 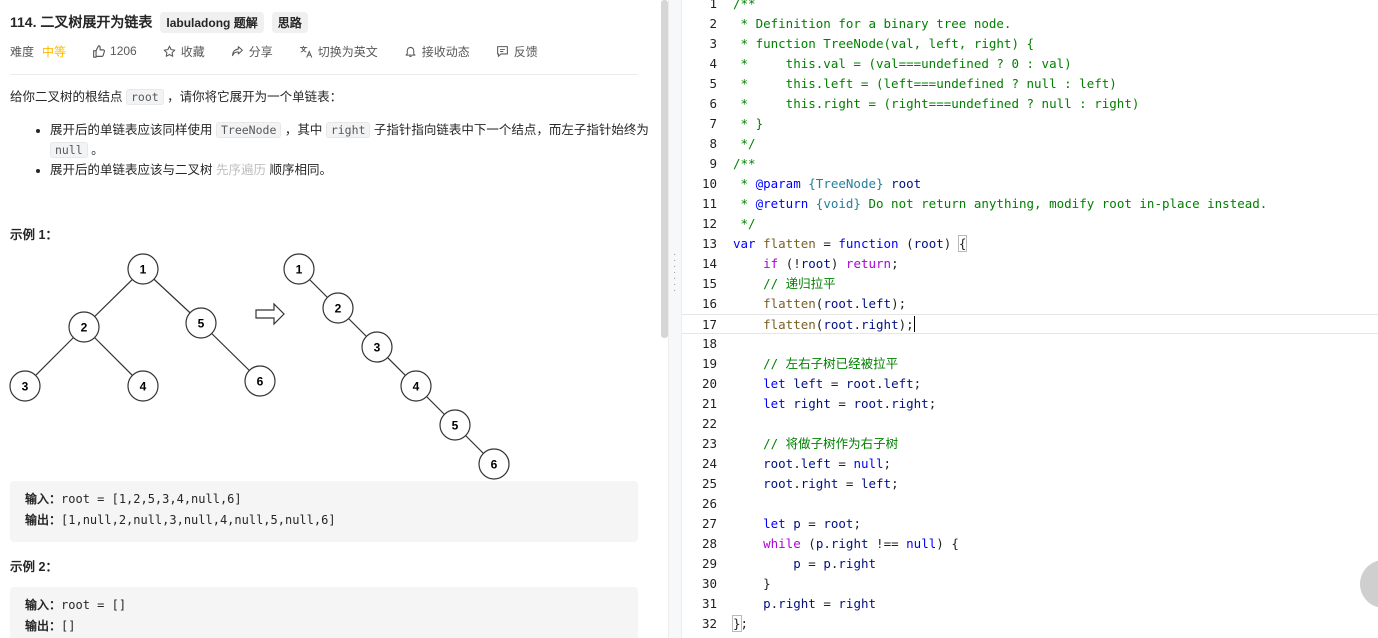 I want to click on code-line: 16 flatten(root.left);, so click(x=1030, y=304).